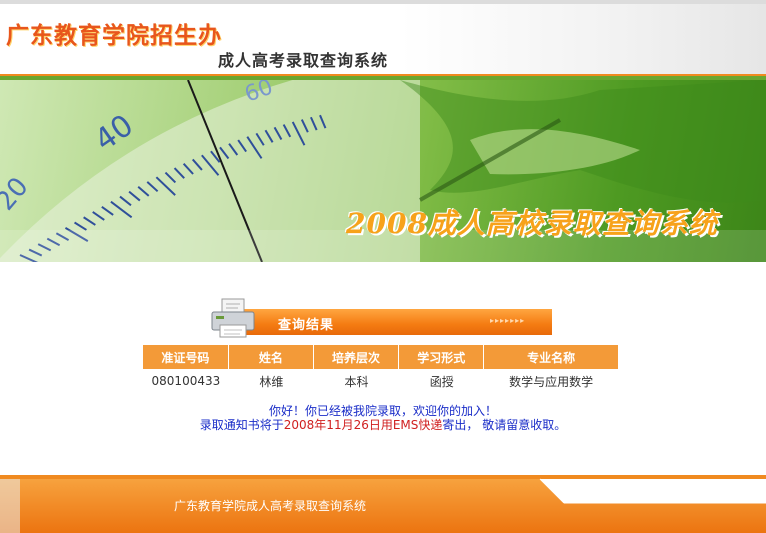 The height and width of the screenshot is (533, 766). I want to click on footer-background, so click(383, 504).